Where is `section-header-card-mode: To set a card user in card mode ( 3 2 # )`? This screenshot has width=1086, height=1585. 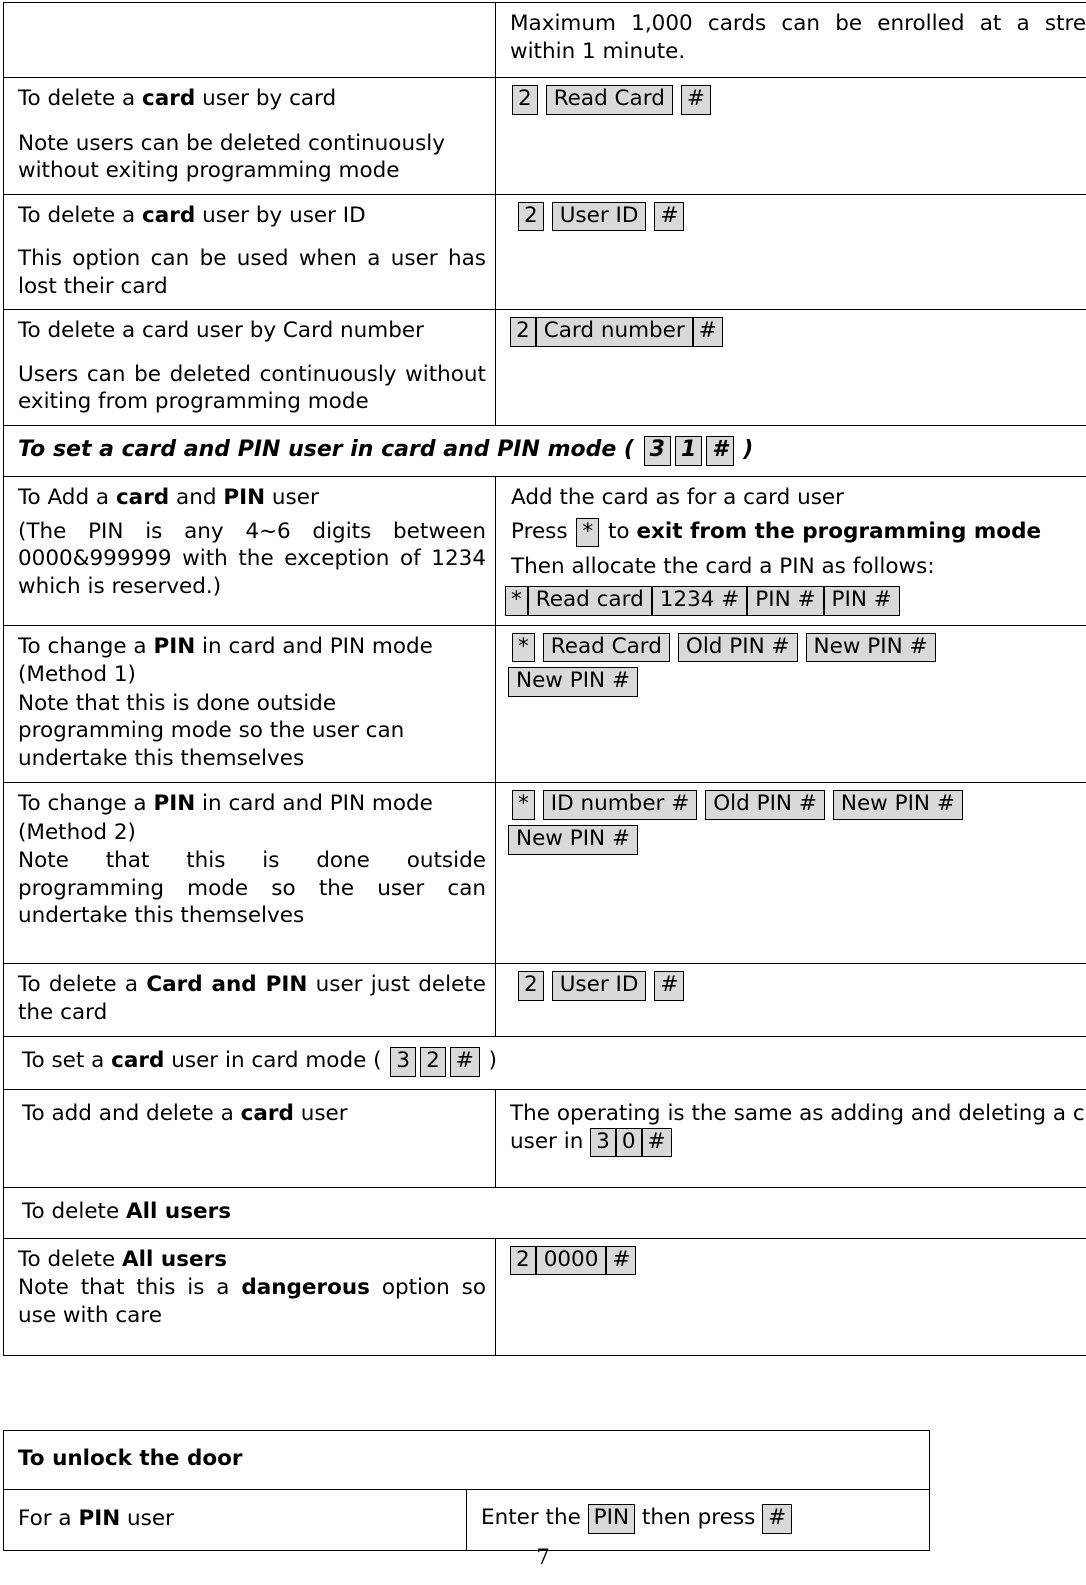
section-header-card-mode: To set a card user in card mode ( 3 2 # ) is located at coordinates (554, 1062).